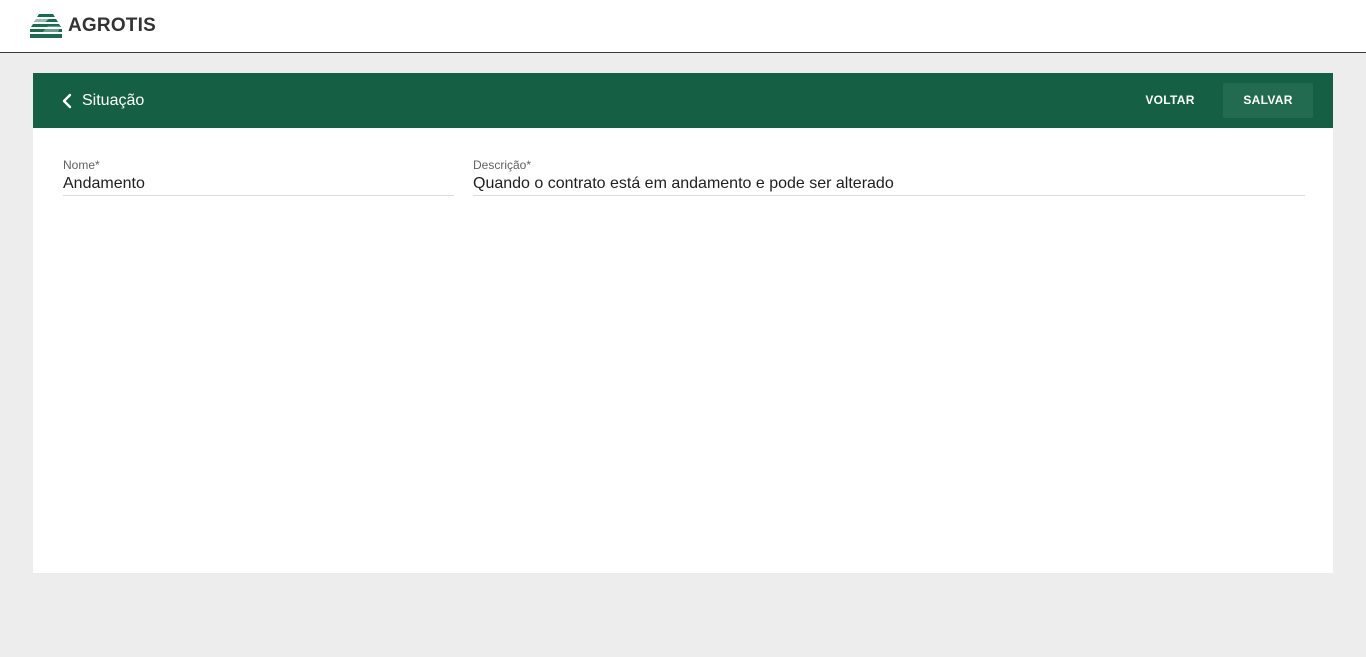 The width and height of the screenshot is (1366, 657). I want to click on logo-text: AGROTIS, so click(112, 25).